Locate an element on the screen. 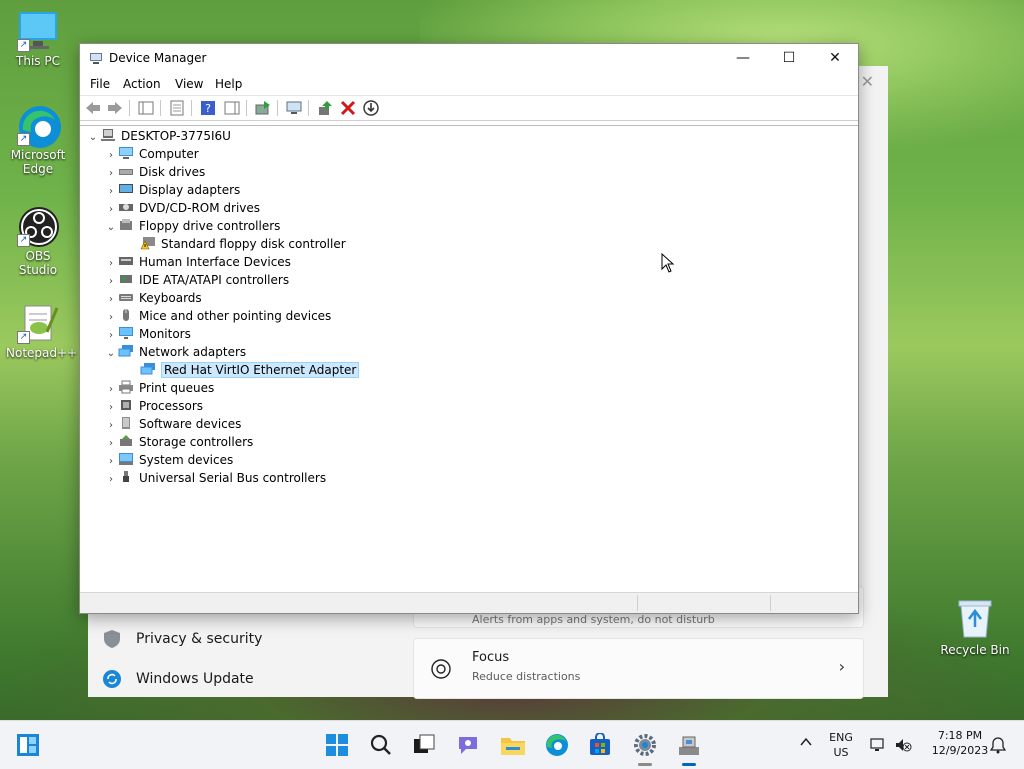 The width and height of the screenshot is (1024, 769). tree-category: › Processors is located at coordinates (153, 406).